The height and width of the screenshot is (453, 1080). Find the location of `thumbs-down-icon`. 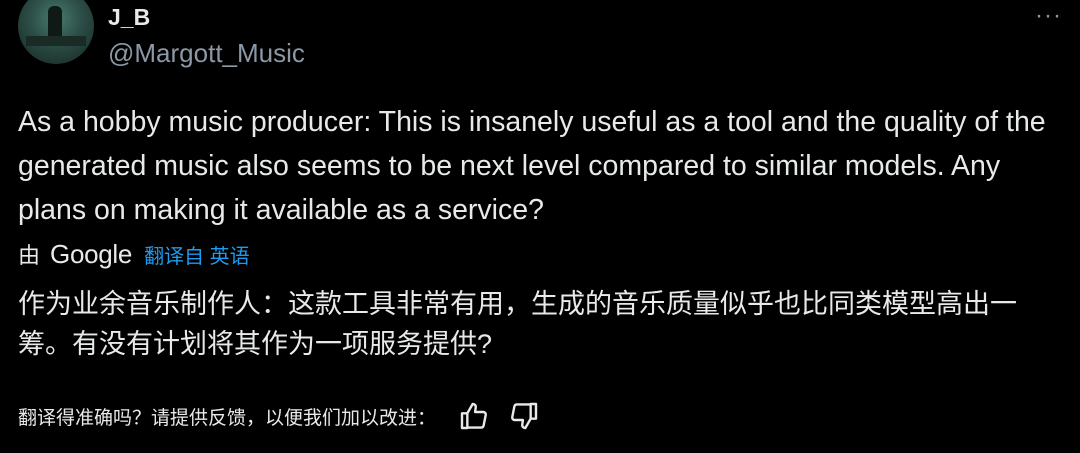

thumbs-down-icon is located at coordinates (524, 416).